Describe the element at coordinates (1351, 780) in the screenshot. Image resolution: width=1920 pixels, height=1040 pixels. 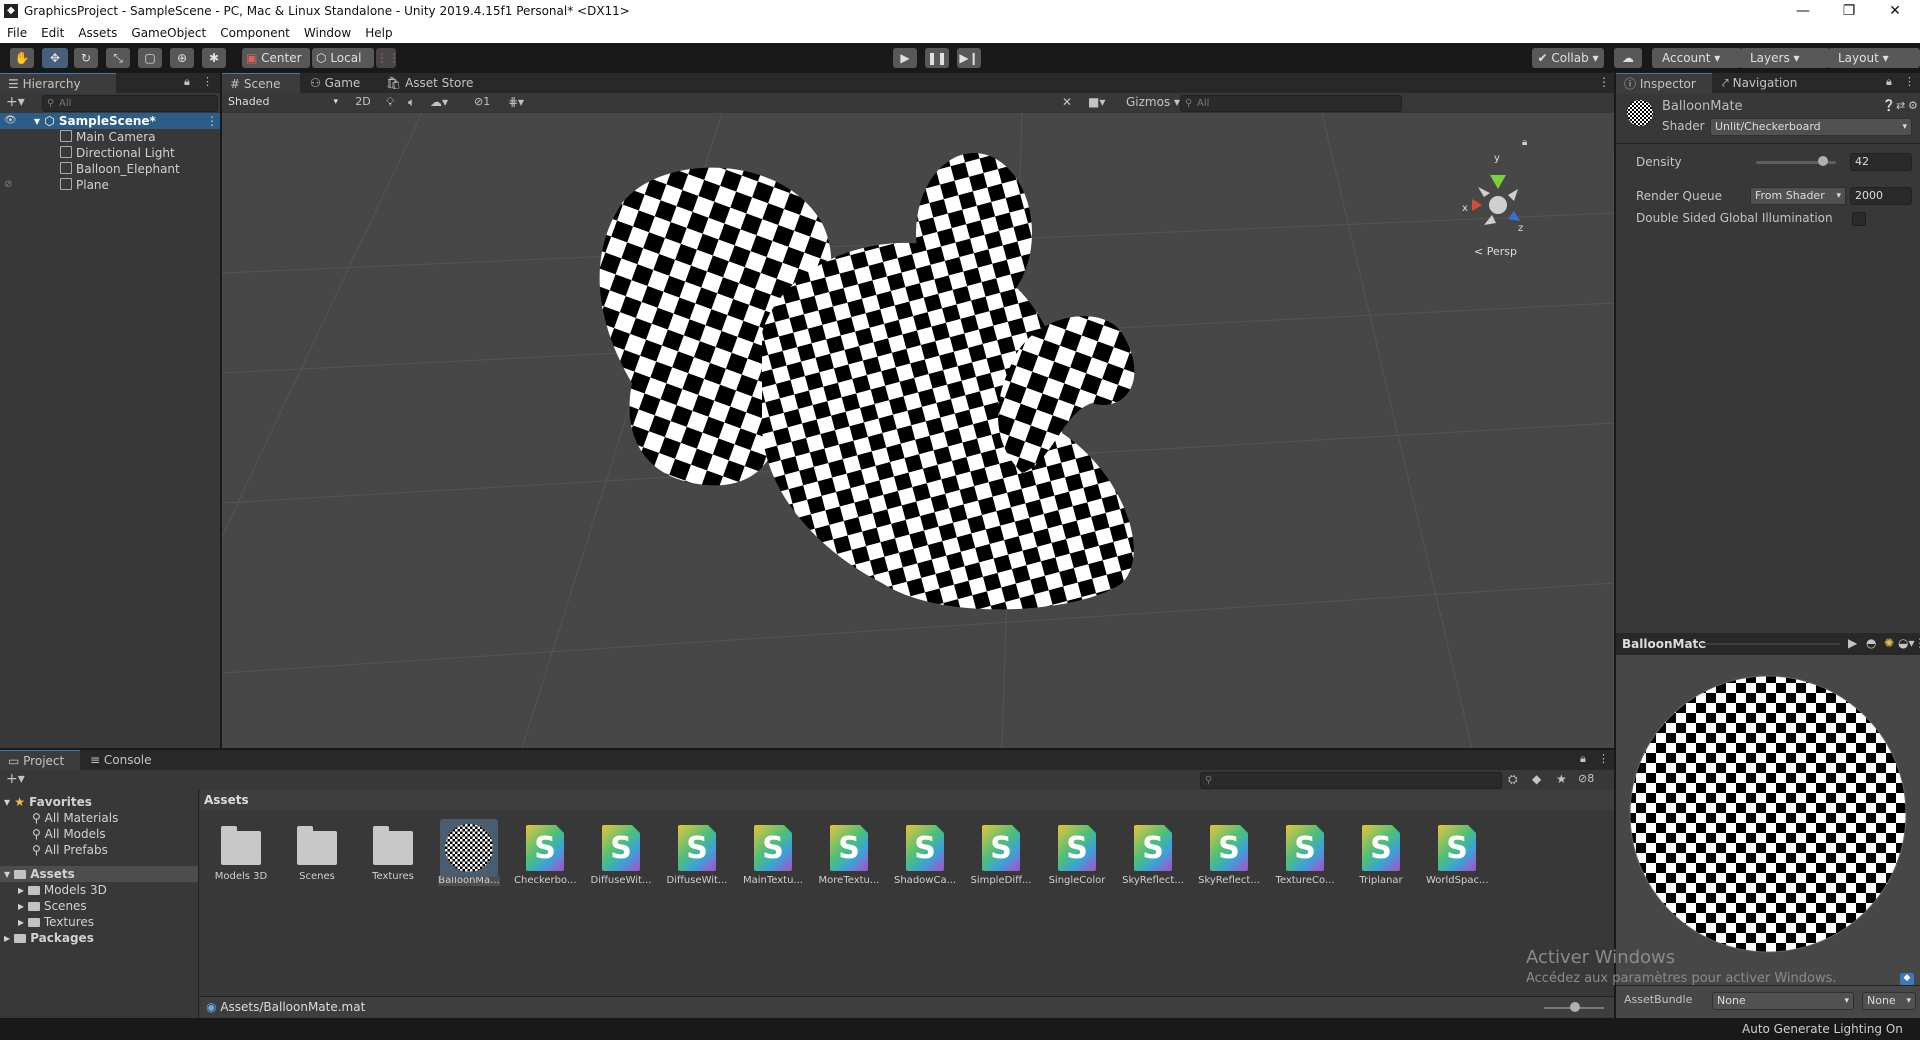
I see `project-search-input: ⚲` at that location.